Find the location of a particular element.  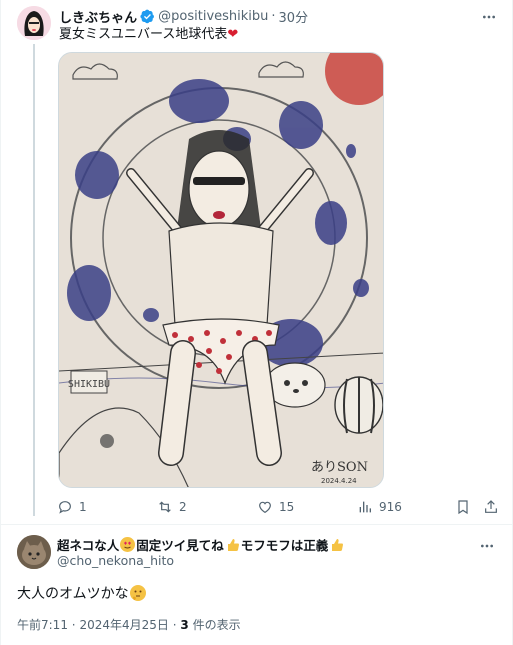

views-count: 916 is located at coordinates (390, 507).